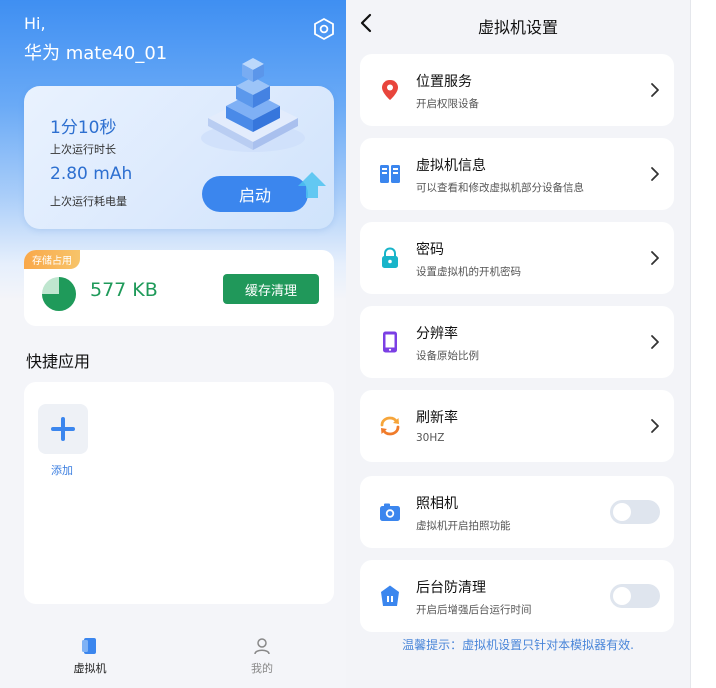 This screenshot has width=716, height=688. I want to click on row-title: 虚拟机信息, so click(451, 166).